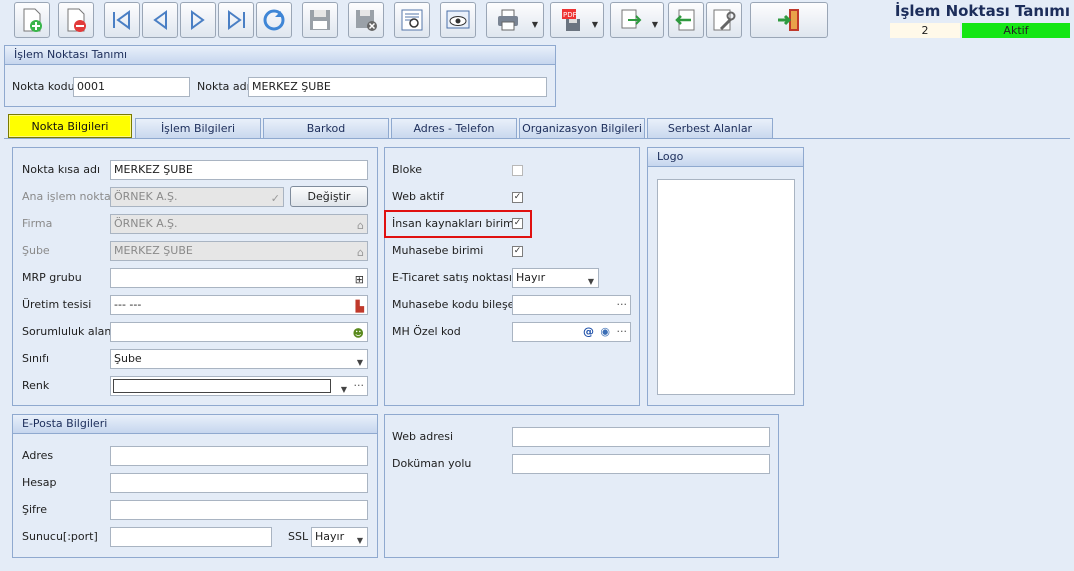 The width and height of the screenshot is (1074, 571). Describe the element at coordinates (577, 20) in the screenshot. I see `pdf-export-button: PDF ▼` at that location.